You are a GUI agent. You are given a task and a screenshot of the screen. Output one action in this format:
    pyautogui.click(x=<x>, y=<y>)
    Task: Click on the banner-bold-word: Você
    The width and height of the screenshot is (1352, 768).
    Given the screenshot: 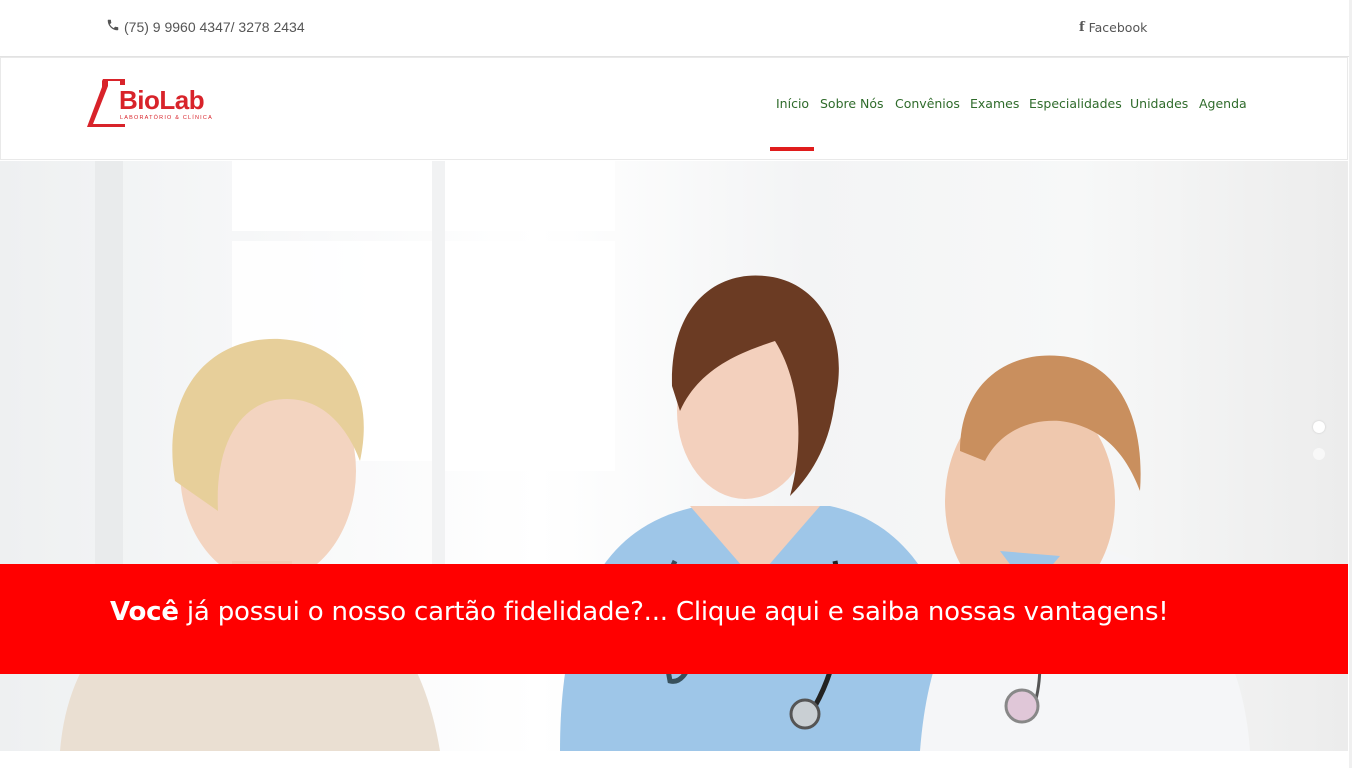 What is the action you would take?
    pyautogui.click(x=144, y=612)
    